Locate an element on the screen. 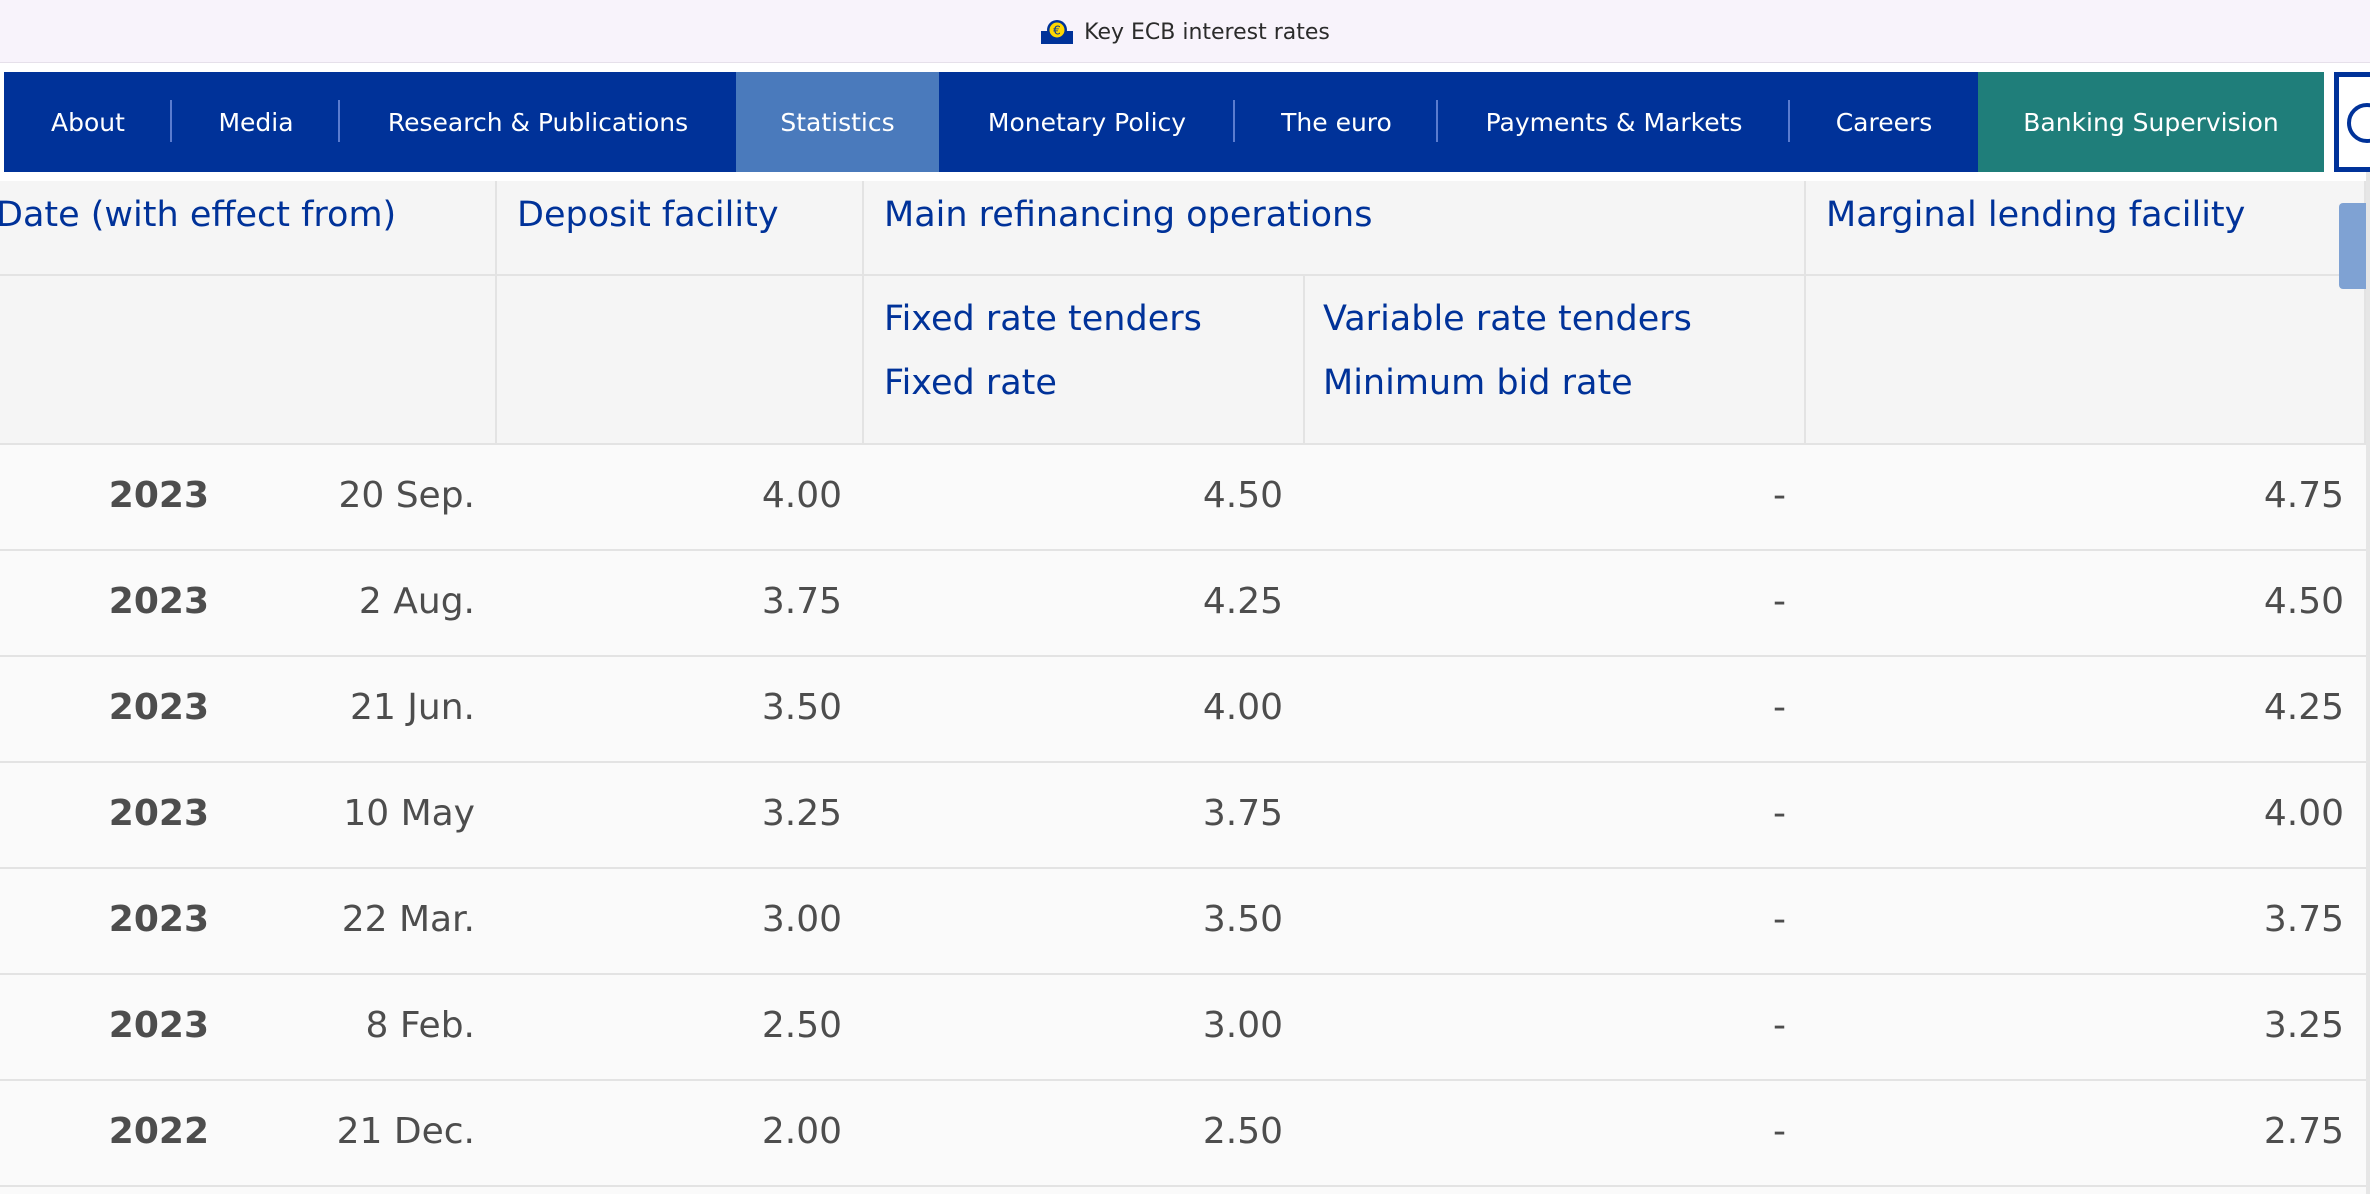 This screenshot has height=1194, width=2370. cell-fixed-rate: 4.25 is located at coordinates (1242, 601).